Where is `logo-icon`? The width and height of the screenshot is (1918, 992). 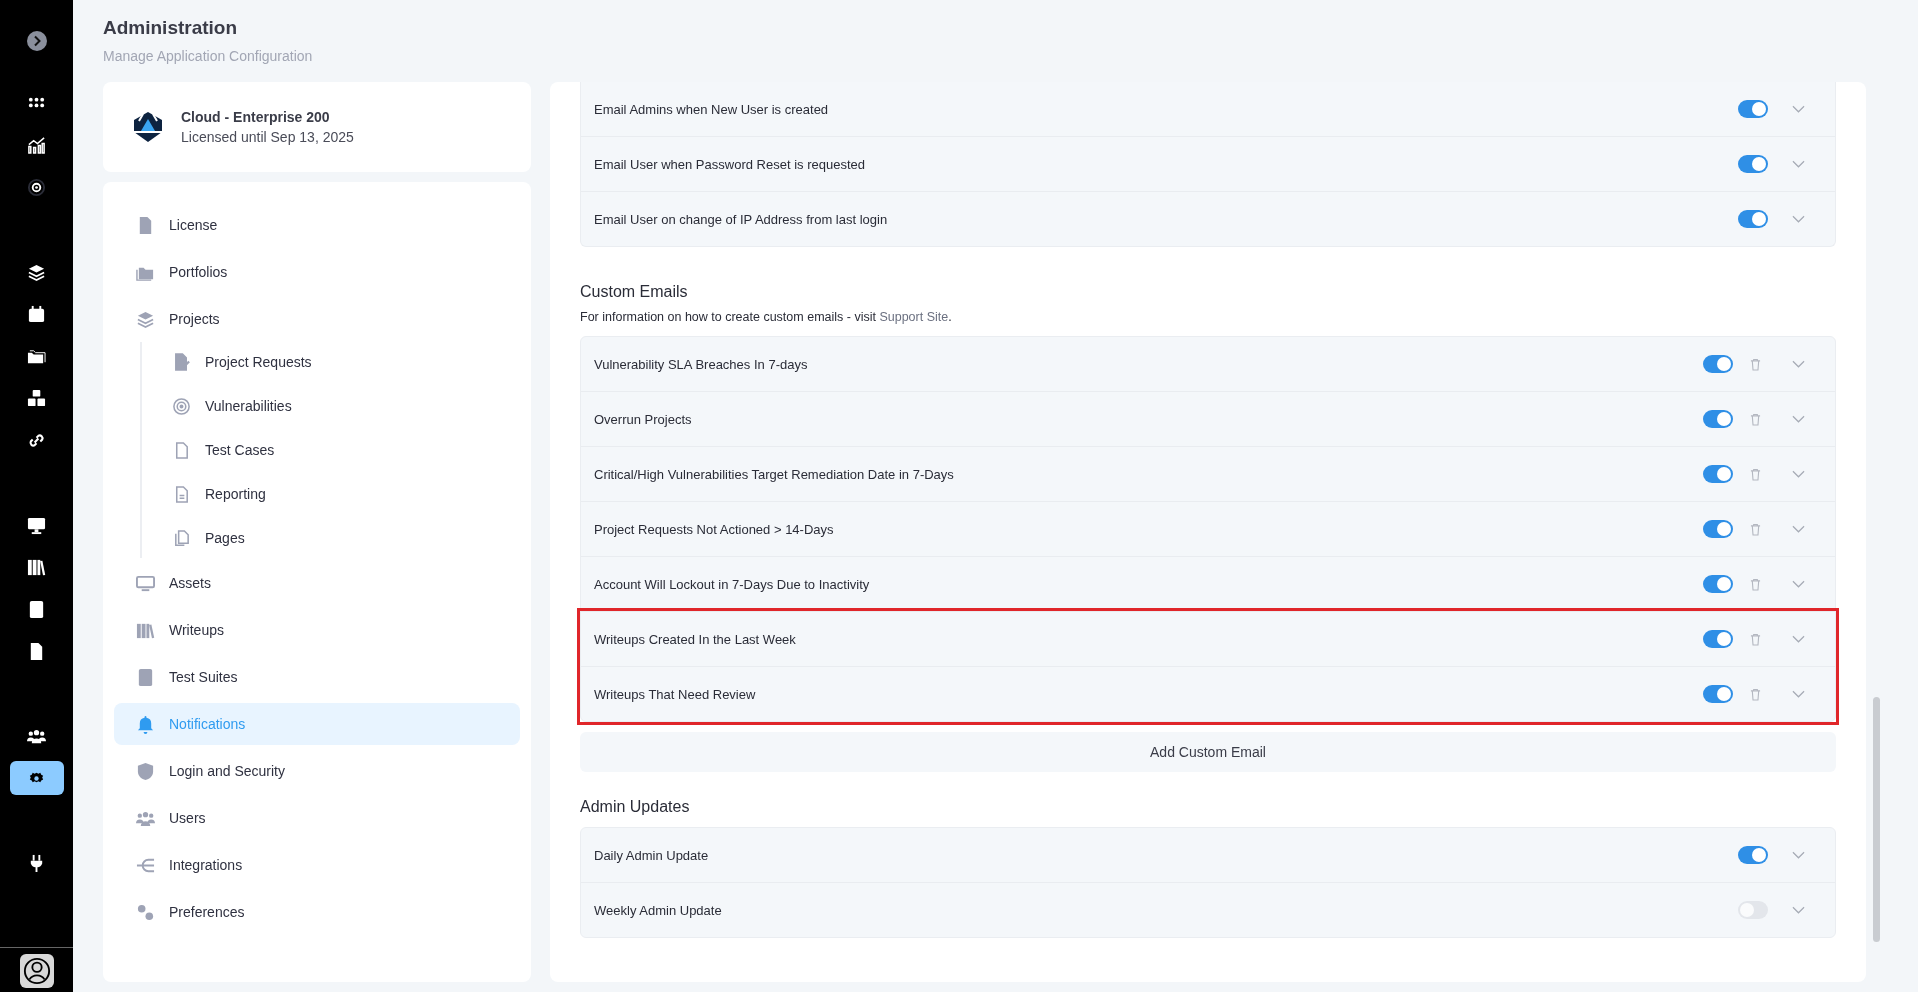
logo-icon is located at coordinates (148, 127).